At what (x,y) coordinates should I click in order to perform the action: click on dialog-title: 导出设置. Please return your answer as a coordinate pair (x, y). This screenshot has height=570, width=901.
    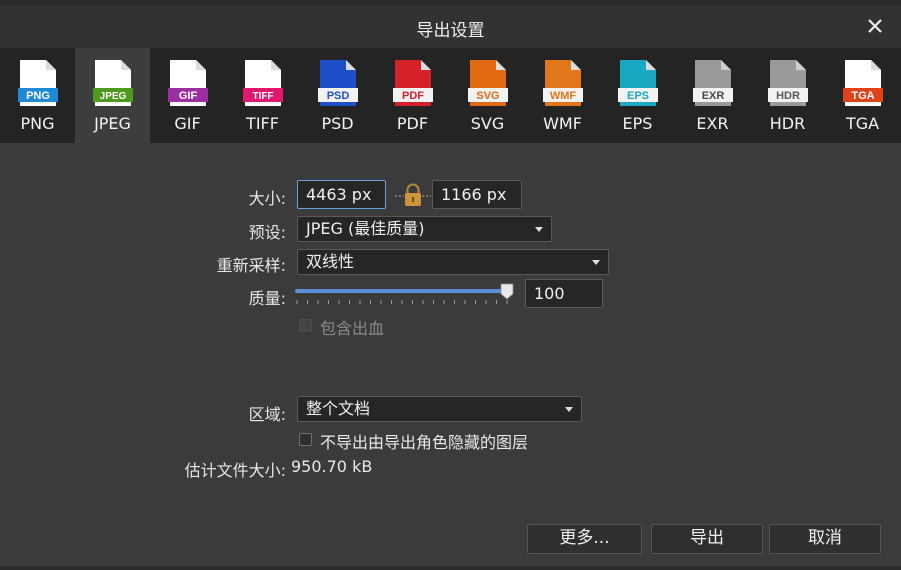
    Looking at the image, I should click on (450, 31).